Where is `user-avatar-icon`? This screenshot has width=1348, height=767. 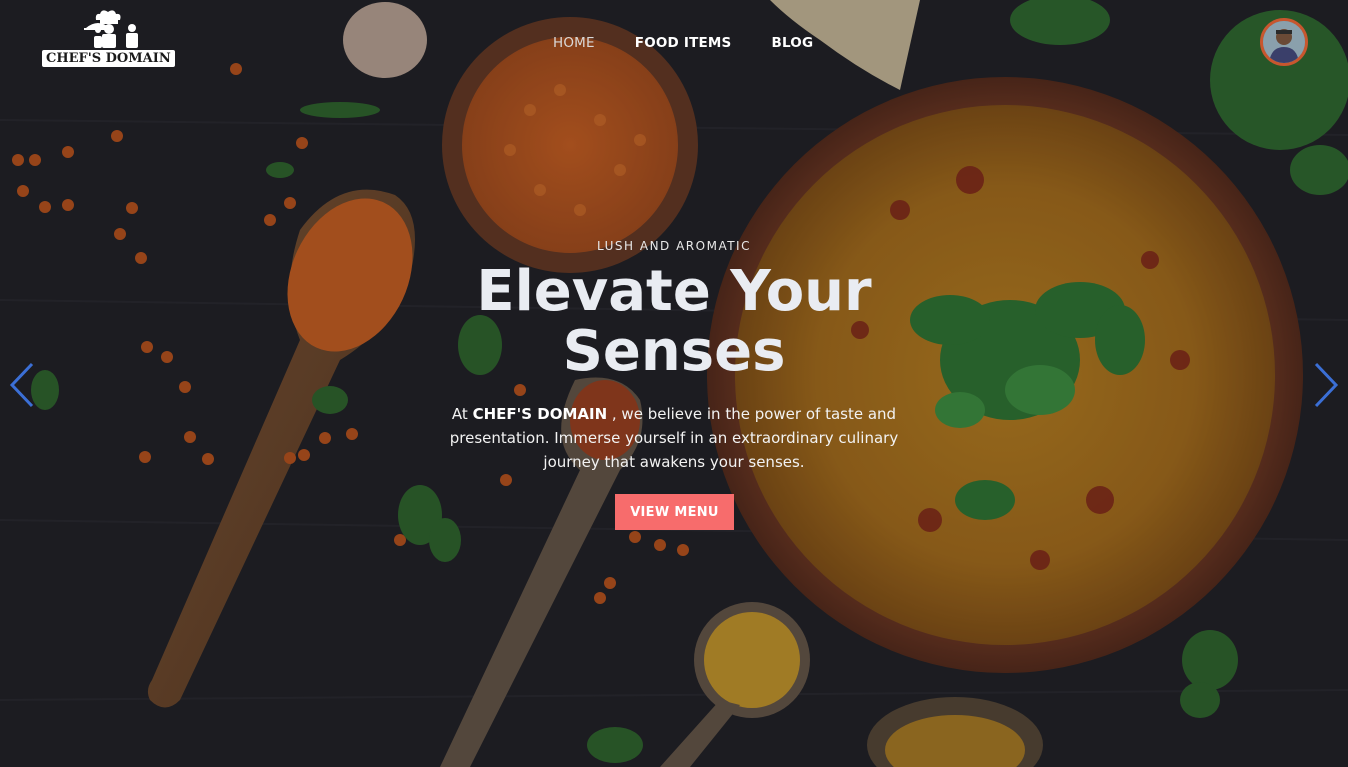 user-avatar-icon is located at coordinates (1284, 42).